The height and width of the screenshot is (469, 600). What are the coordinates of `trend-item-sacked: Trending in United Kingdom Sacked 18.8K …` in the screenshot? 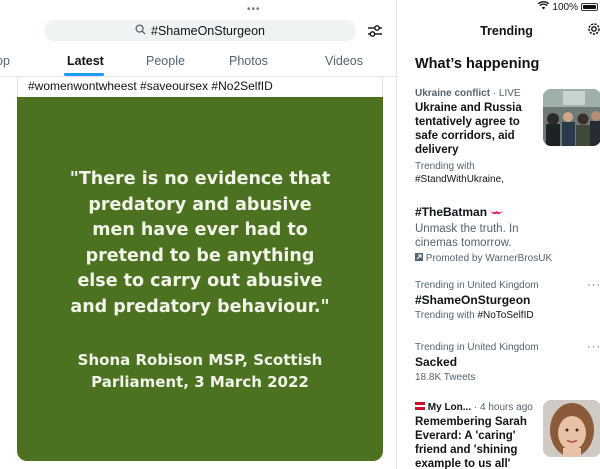 It's located at (505, 363).